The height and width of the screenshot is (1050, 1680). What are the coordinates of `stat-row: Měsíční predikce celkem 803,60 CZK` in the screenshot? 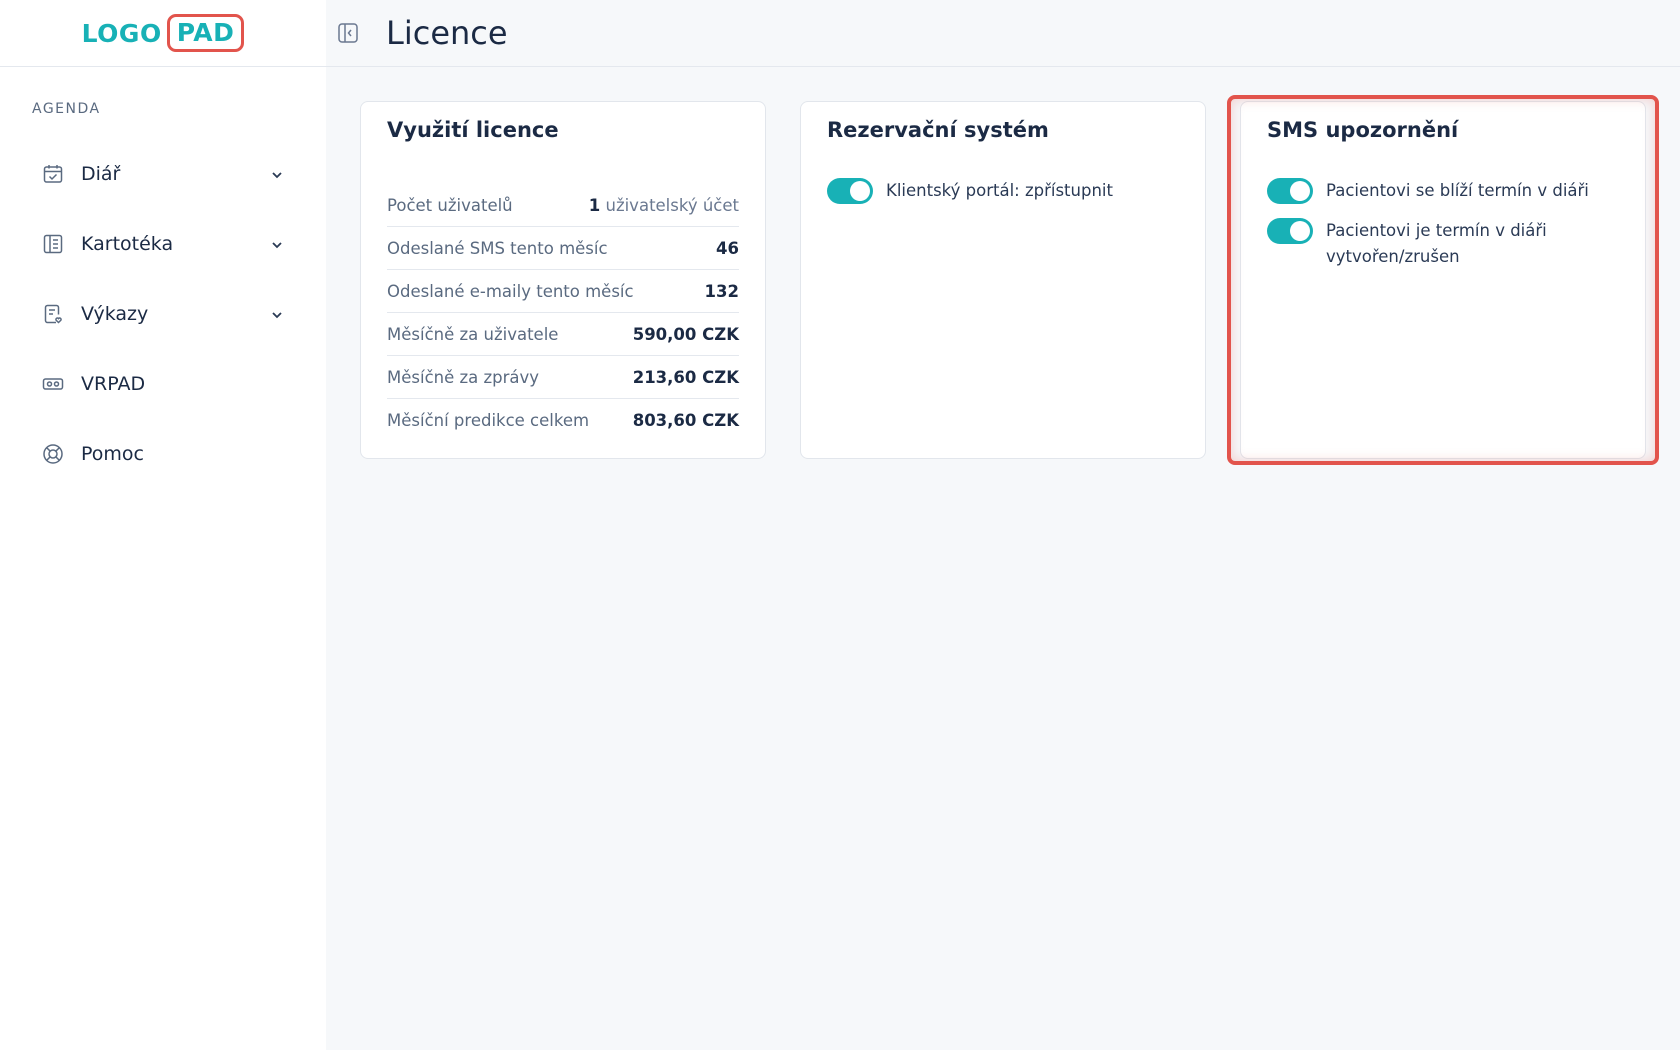 It's located at (563, 420).